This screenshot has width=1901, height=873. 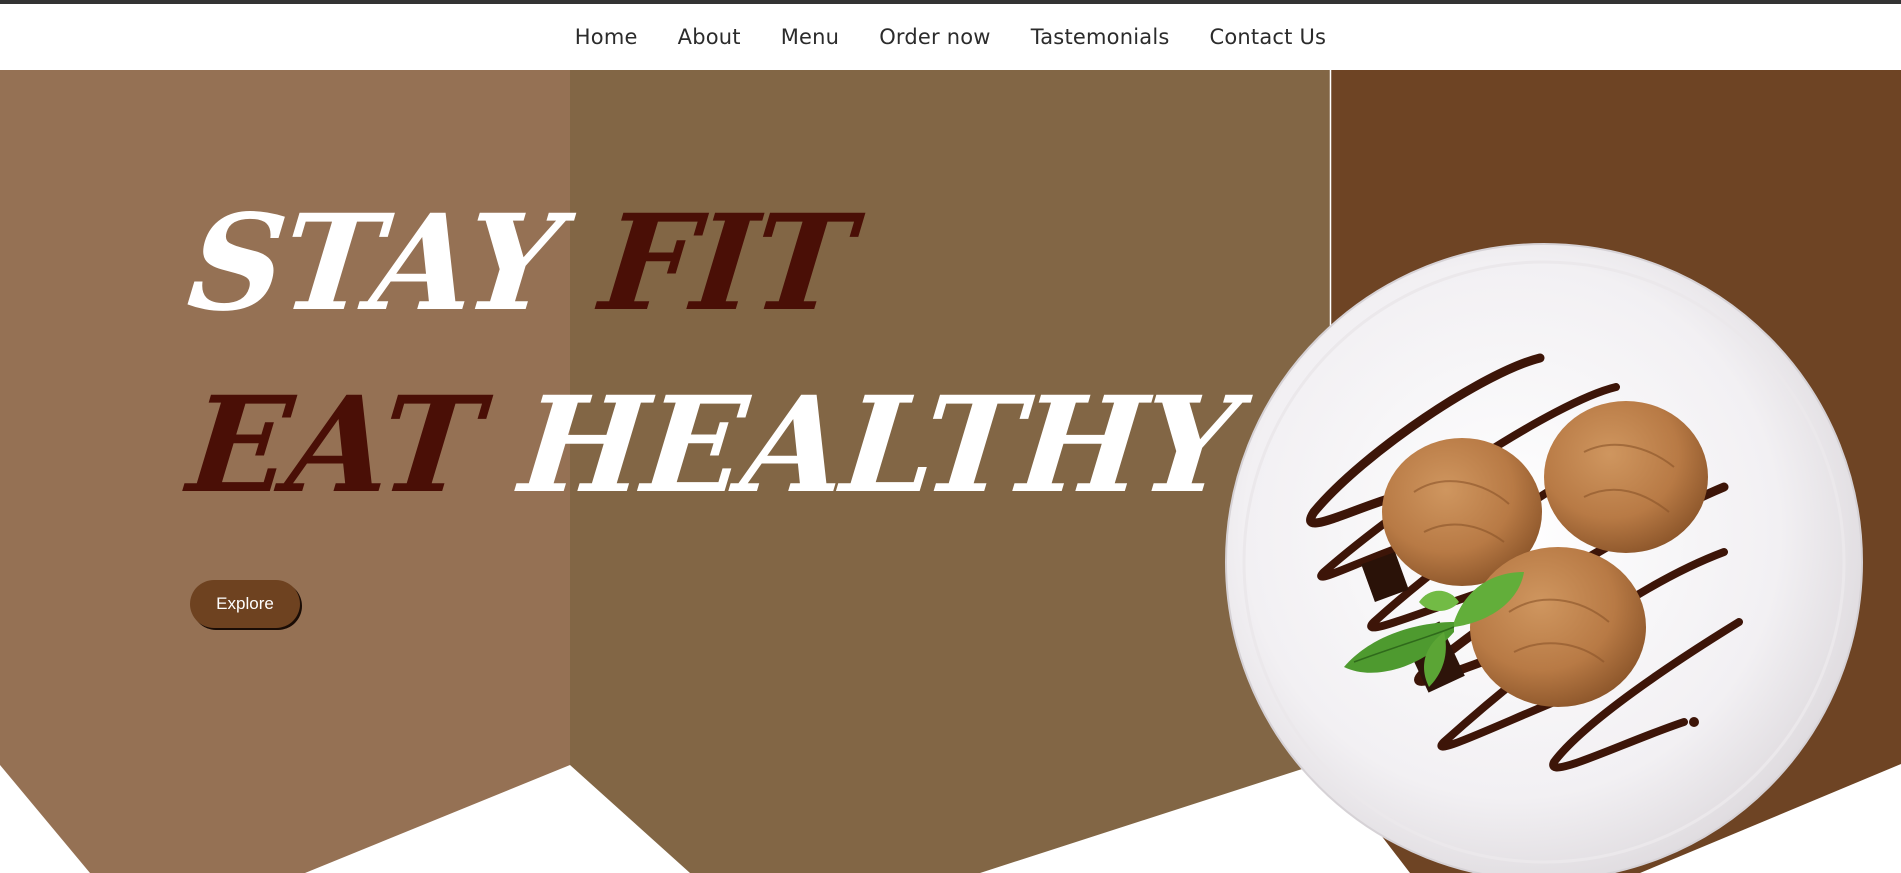 I want to click on headline-word-stay: STAY, so click(x=374, y=263).